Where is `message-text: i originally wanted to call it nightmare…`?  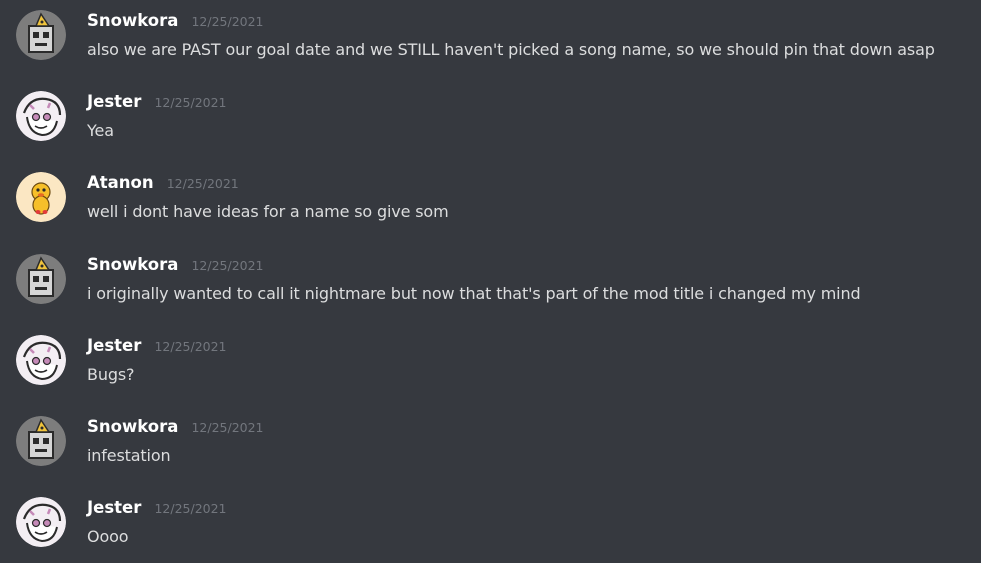
message-text: i originally wanted to call it nightmare… is located at coordinates (474, 293).